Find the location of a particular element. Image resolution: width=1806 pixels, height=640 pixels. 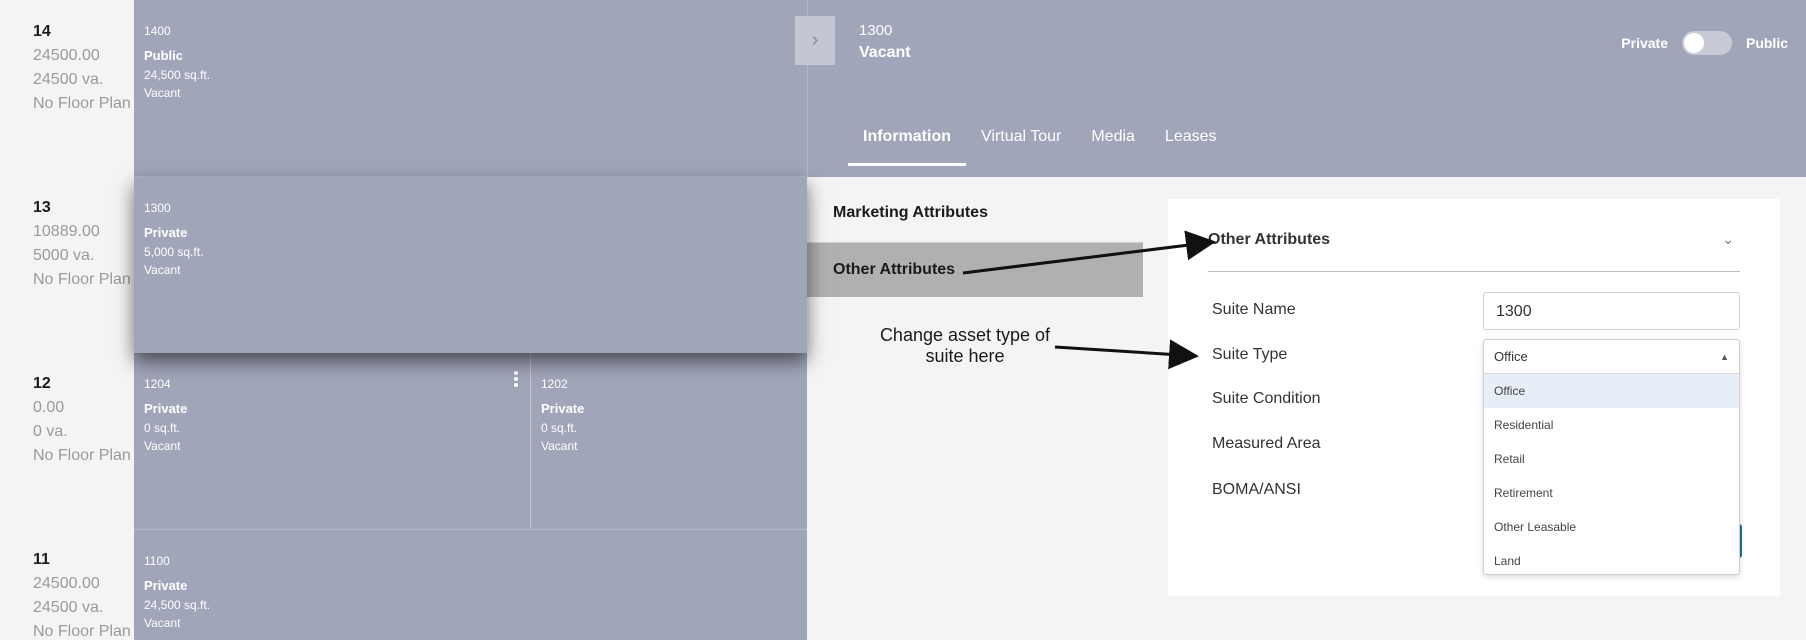

option-land: Land is located at coordinates (1611, 559).